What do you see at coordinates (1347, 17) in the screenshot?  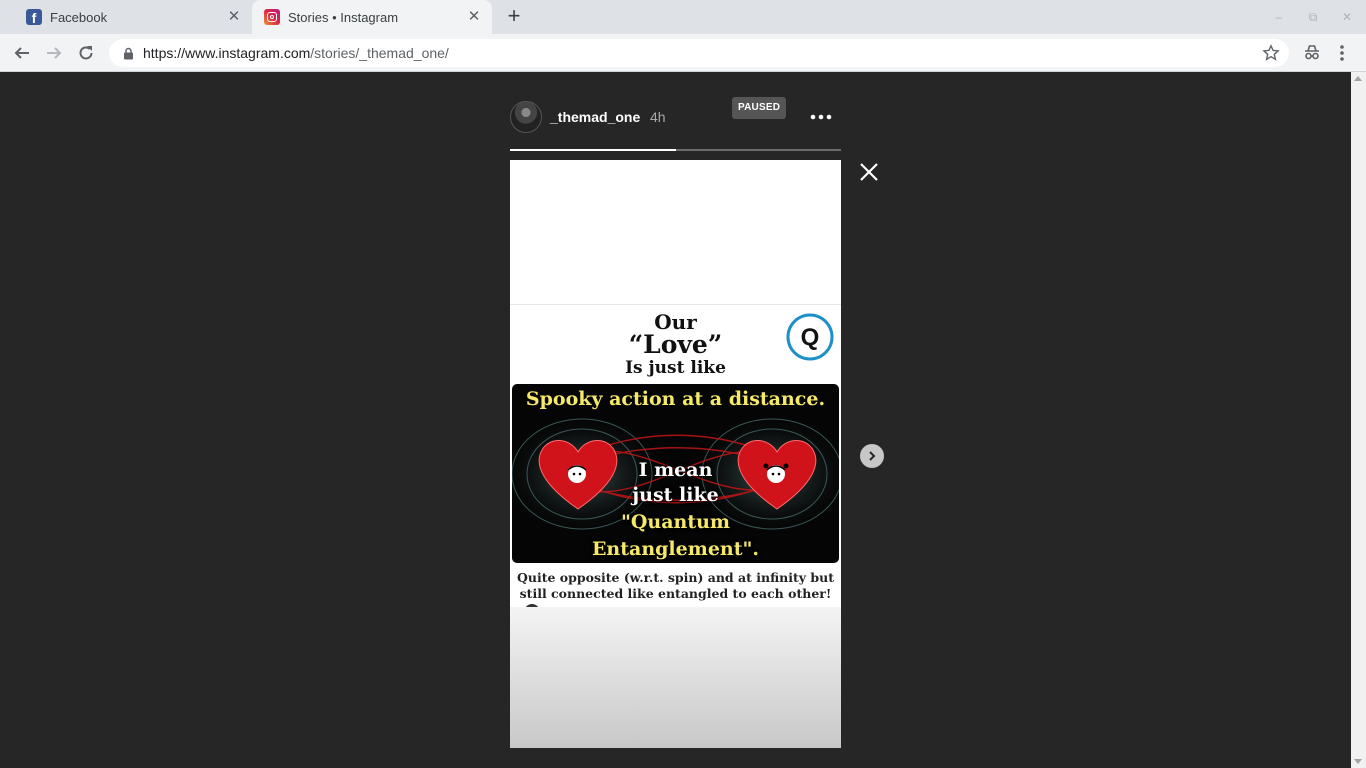 I see `close-window-button: ✕` at bounding box center [1347, 17].